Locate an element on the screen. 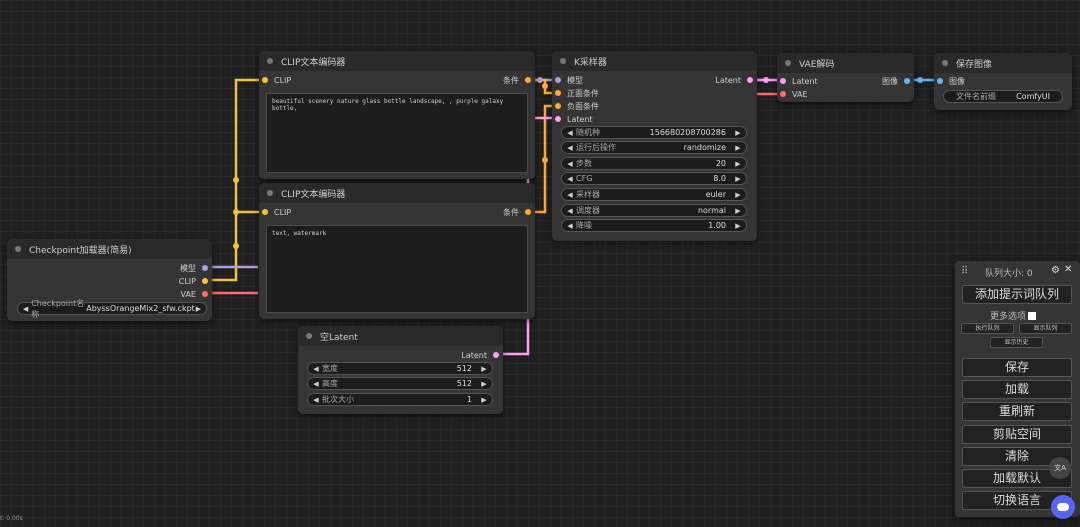 The height and width of the screenshot is (527, 1080). width-widget: ◀ 宽度 512 ▶ is located at coordinates (400, 368).